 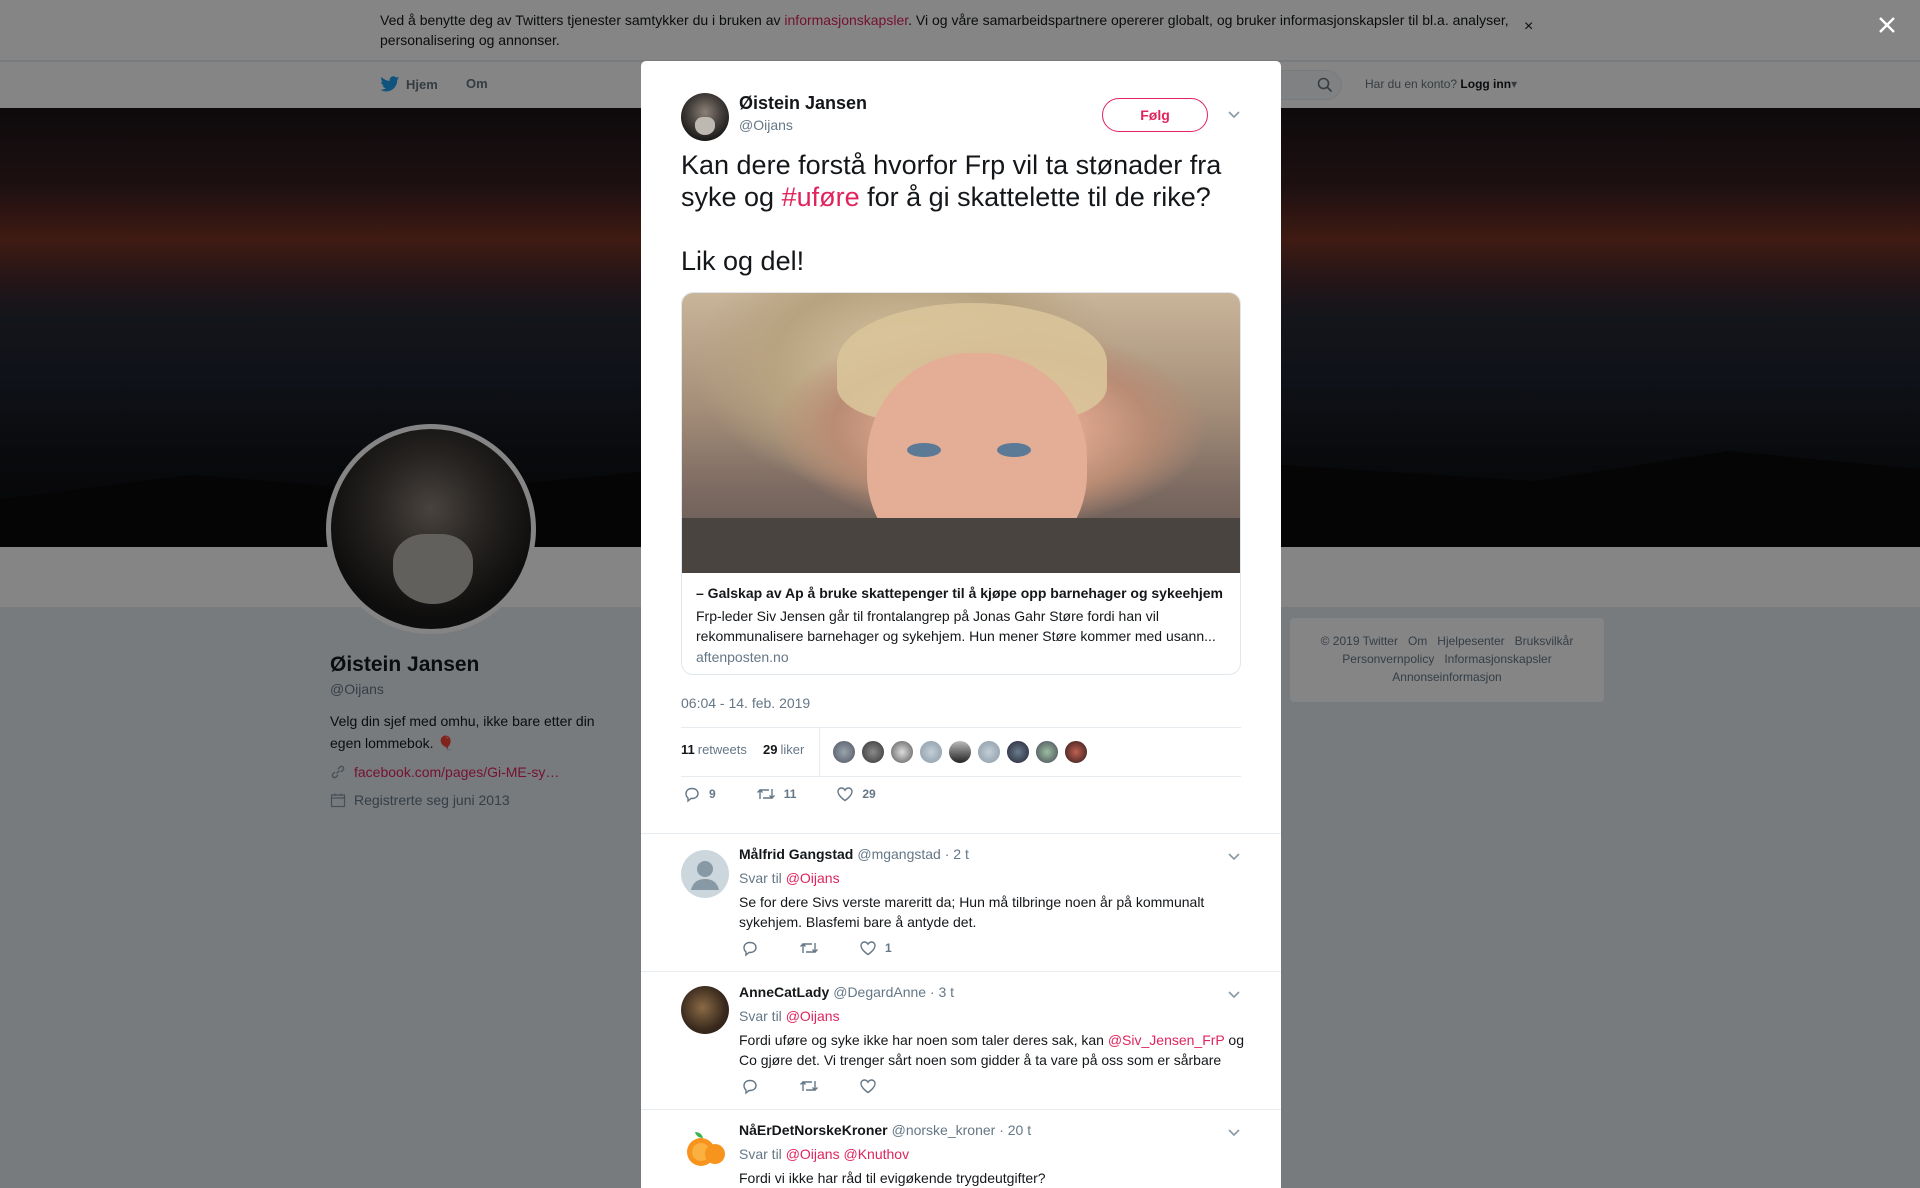 I want to click on card-image, so click(x=961, y=433).